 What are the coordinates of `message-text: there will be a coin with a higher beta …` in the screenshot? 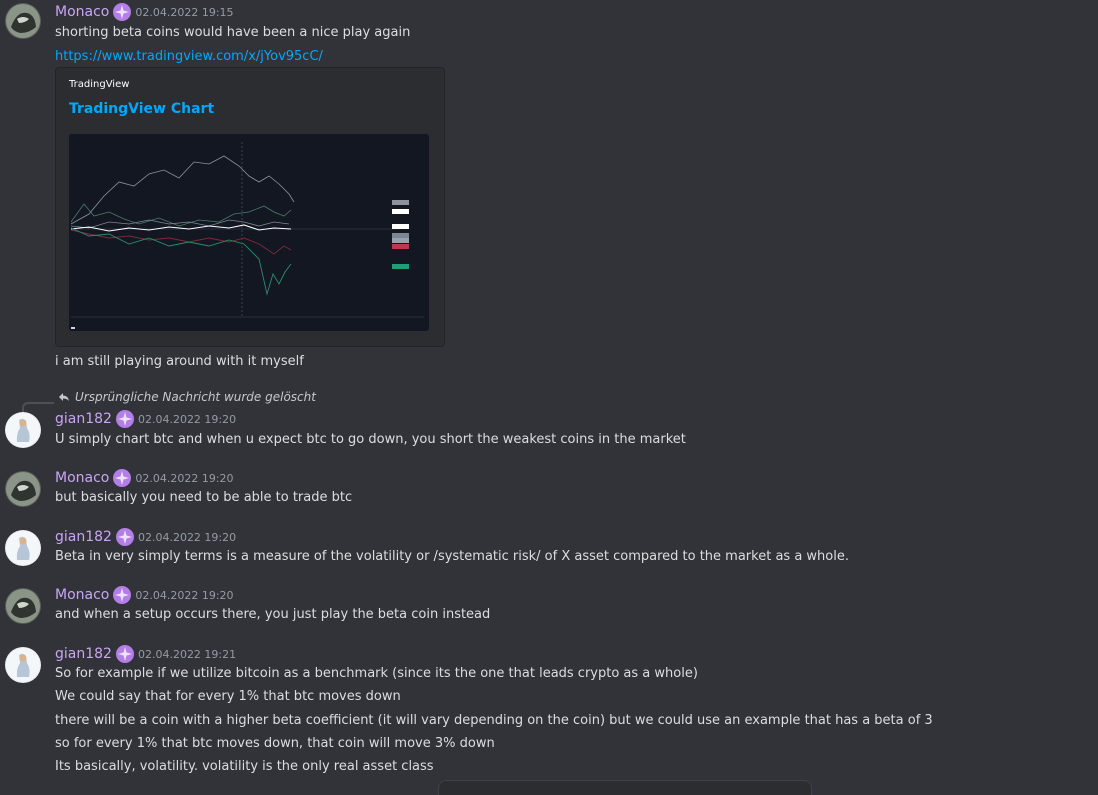 It's located at (494, 720).